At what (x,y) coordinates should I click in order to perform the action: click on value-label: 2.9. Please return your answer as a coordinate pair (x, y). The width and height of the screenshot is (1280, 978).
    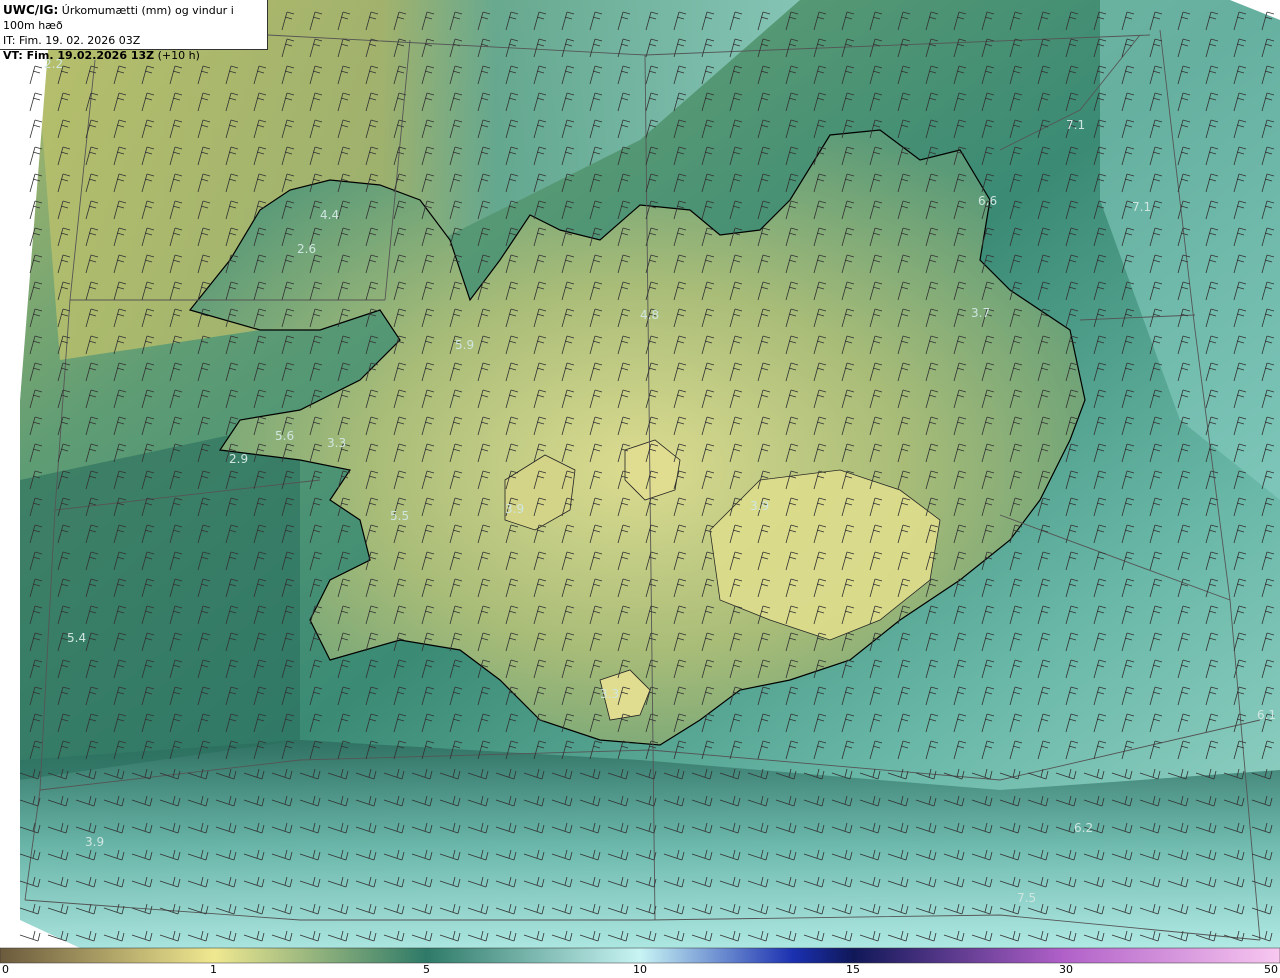
    Looking at the image, I should click on (238, 459).